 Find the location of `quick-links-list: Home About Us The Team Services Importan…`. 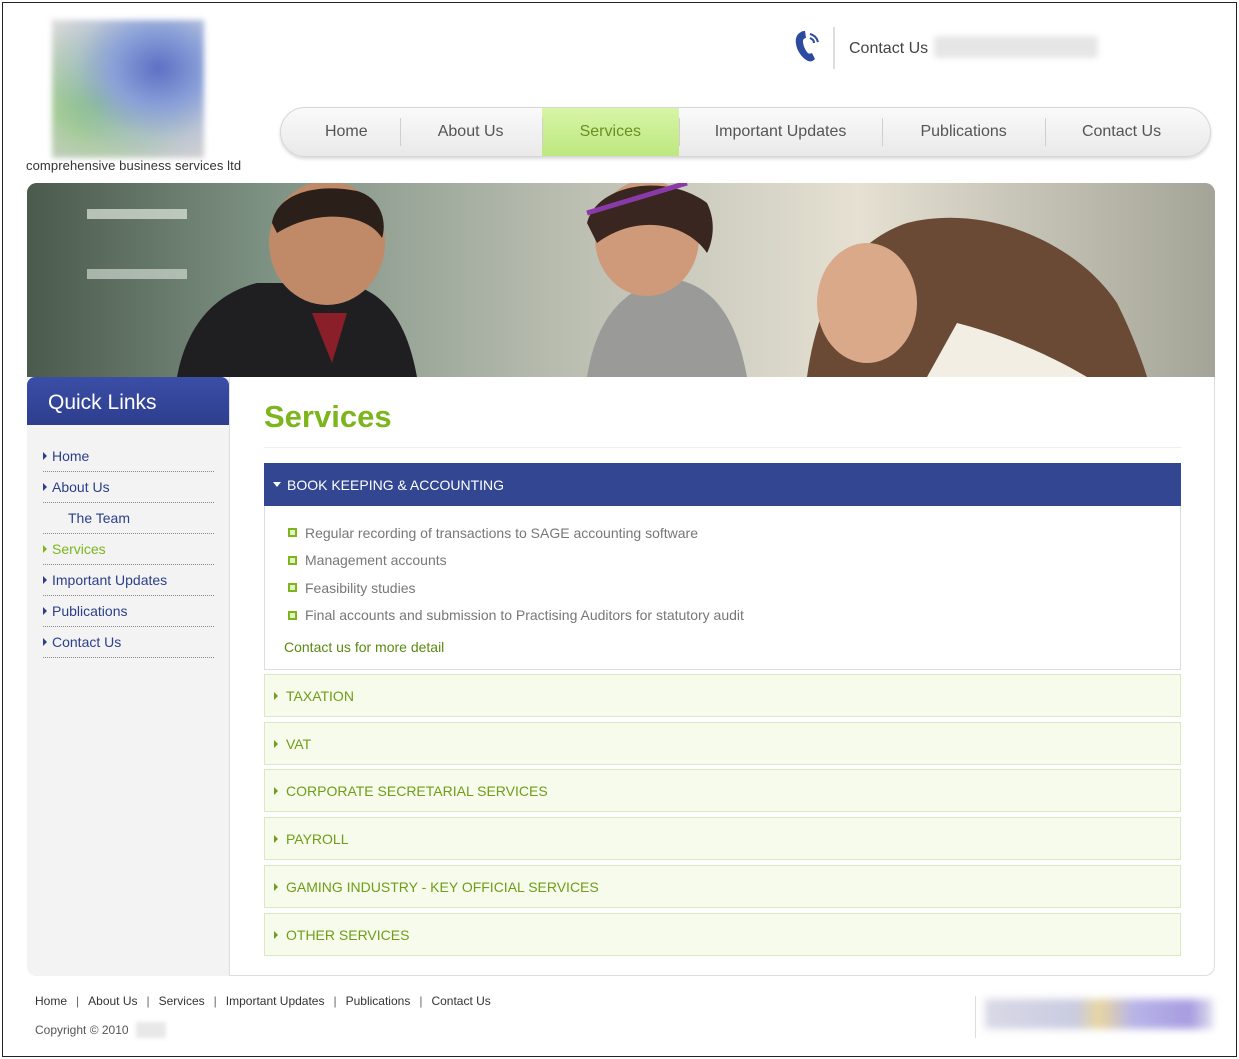

quick-links-list: Home About Us The Team Services Importan… is located at coordinates (128, 549).